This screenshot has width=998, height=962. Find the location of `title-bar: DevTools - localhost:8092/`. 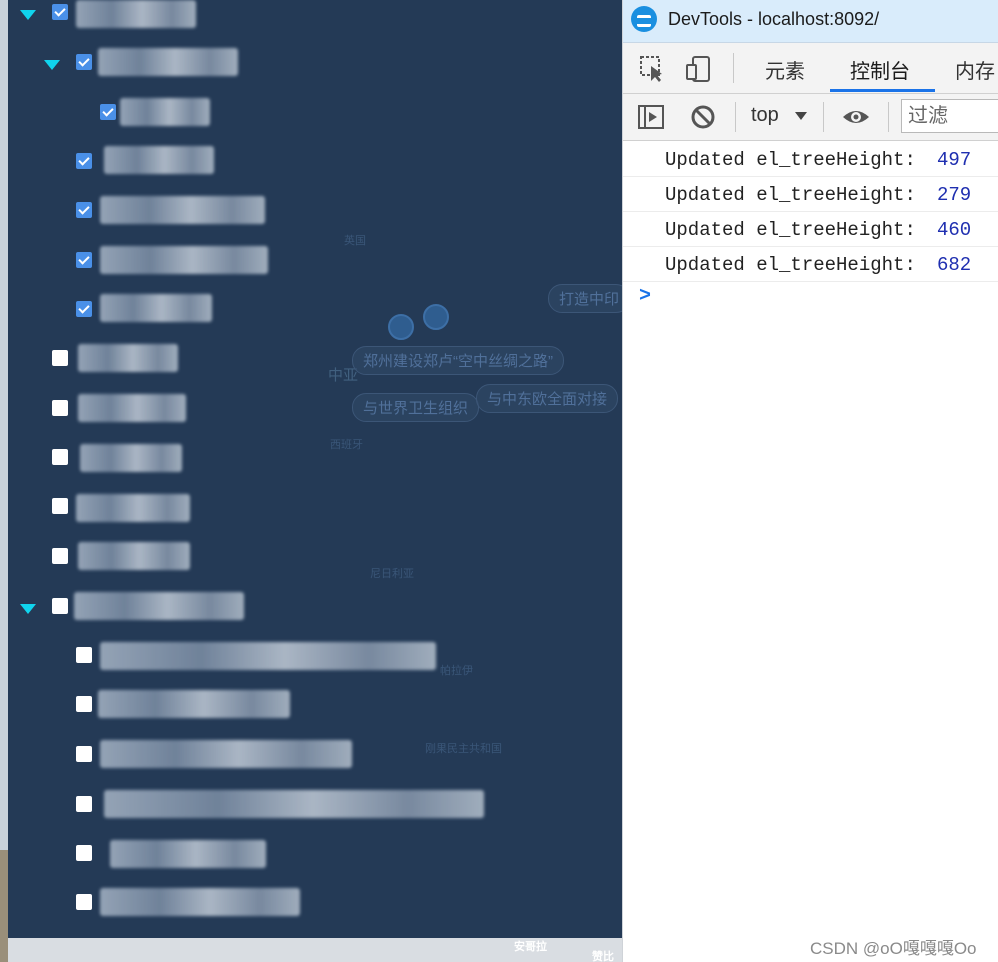

title-bar: DevTools - localhost:8092/ is located at coordinates (810, 21).